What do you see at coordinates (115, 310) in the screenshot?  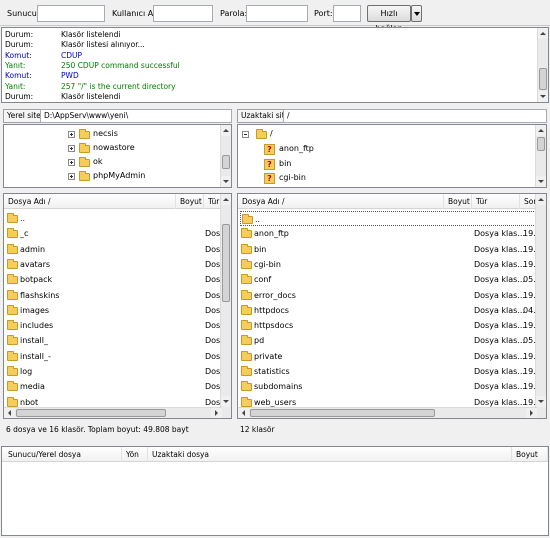 I see `list-item: images Dosy` at bounding box center [115, 310].